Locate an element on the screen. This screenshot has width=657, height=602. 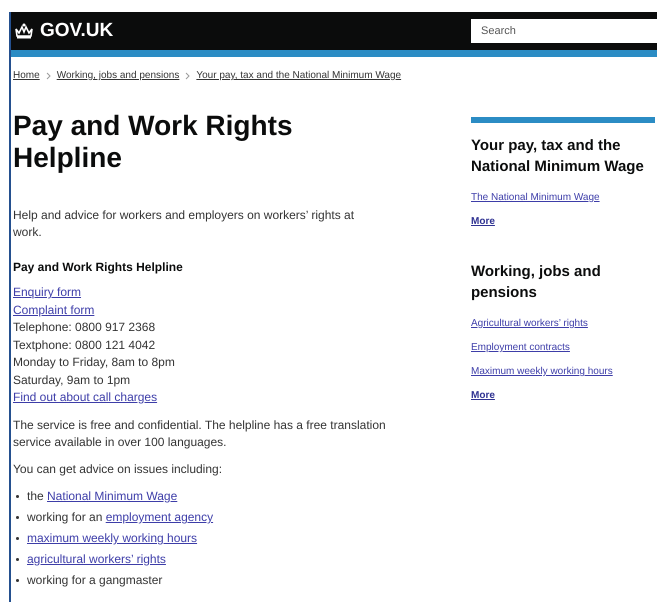
contact-text: Monday to Friday, 8am to 8pm is located at coordinates (94, 362).